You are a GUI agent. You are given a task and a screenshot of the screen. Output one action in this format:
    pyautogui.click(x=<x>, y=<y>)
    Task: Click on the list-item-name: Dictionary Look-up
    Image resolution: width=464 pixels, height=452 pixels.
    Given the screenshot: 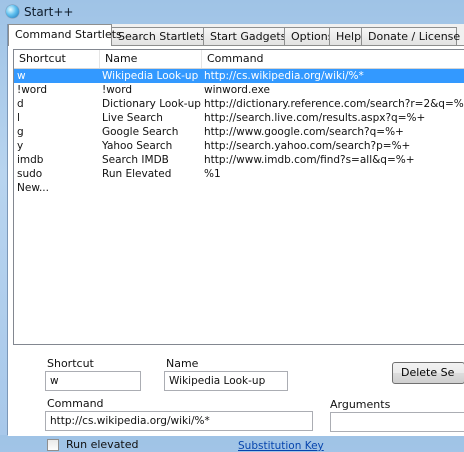 What is the action you would take?
    pyautogui.click(x=151, y=104)
    